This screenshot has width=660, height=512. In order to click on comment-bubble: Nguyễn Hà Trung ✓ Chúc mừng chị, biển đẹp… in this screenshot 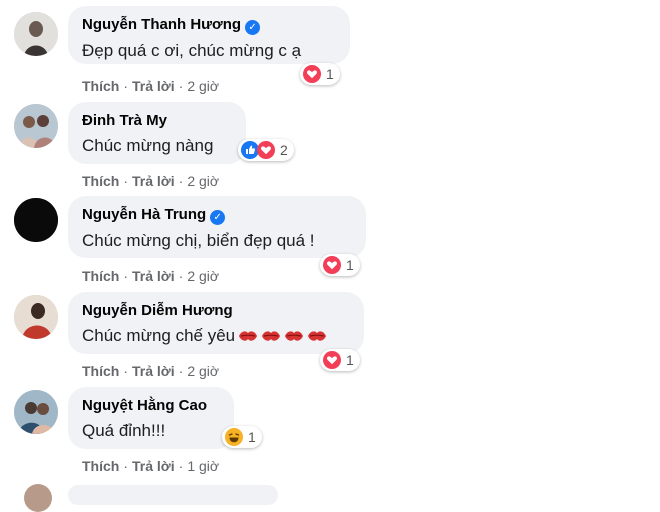, I will do `click(217, 227)`.